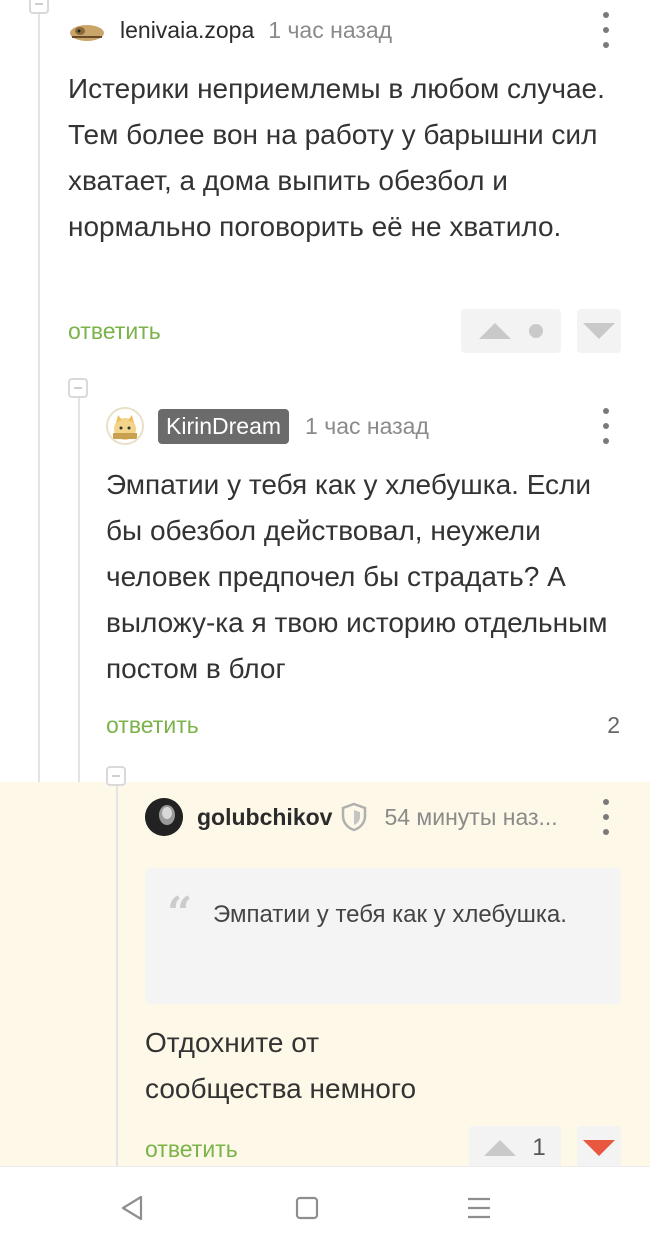 This screenshot has width=650, height=1249. I want to click on arrow-down-active-icon, so click(599, 1148).